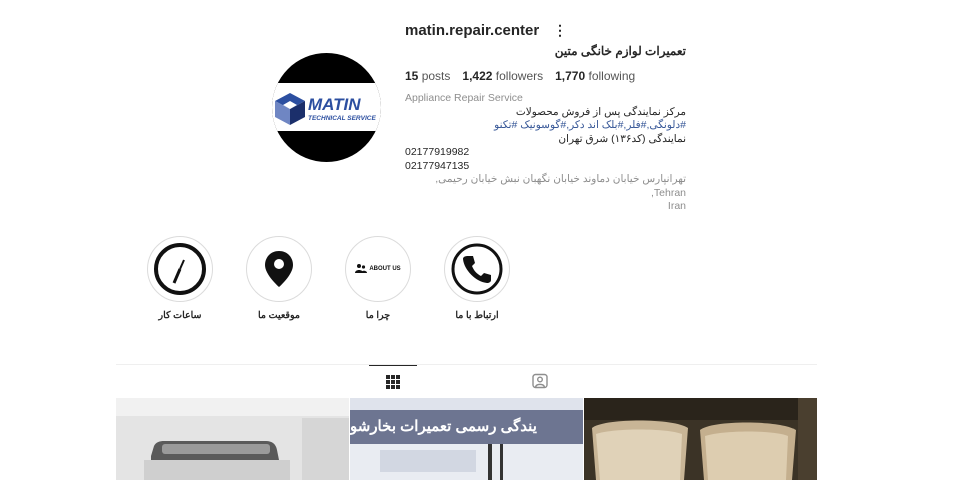 The image size is (980, 480). I want to click on location-pin-icon, so click(279, 269).